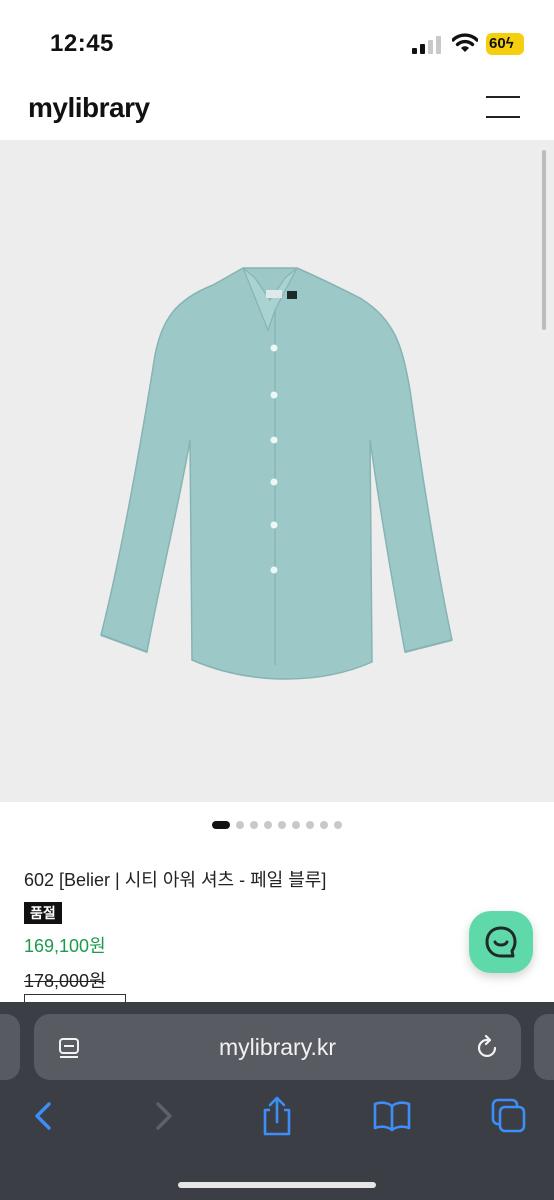 Image resolution: width=554 pixels, height=1200 pixels. I want to click on sale-price: 169,100원, so click(65, 946).